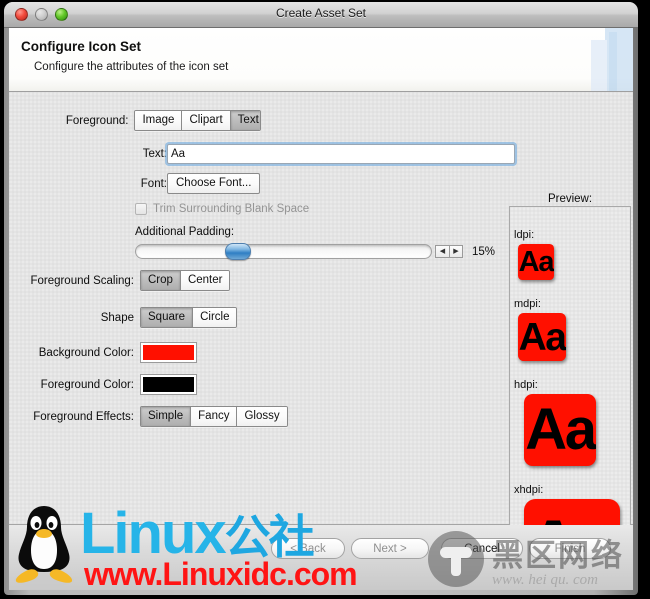 The height and width of the screenshot is (599, 650). Describe the element at coordinates (215, 317) in the screenshot. I see `shape-option-circle: Circle` at that location.